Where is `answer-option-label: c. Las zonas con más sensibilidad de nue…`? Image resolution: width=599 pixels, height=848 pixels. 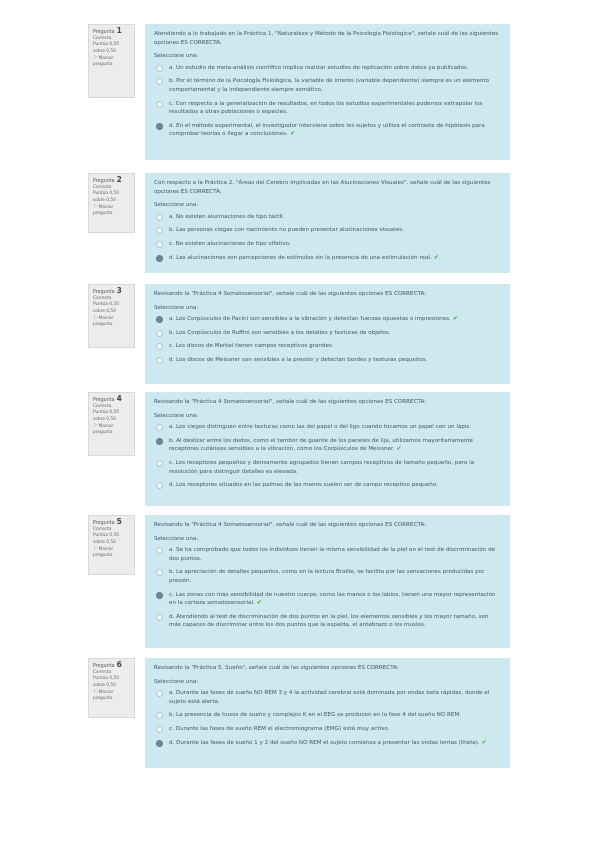 answer-option-label: c. Las zonas con más sensibilidad de nue… is located at coordinates (332, 599).